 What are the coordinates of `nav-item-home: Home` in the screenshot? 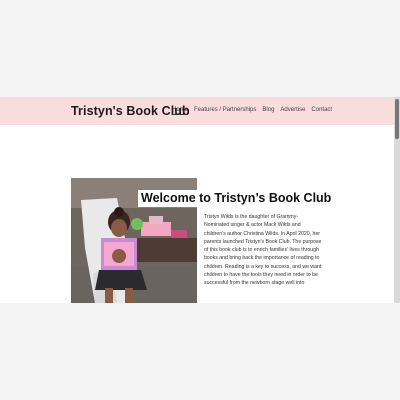 It's located at (180, 111).